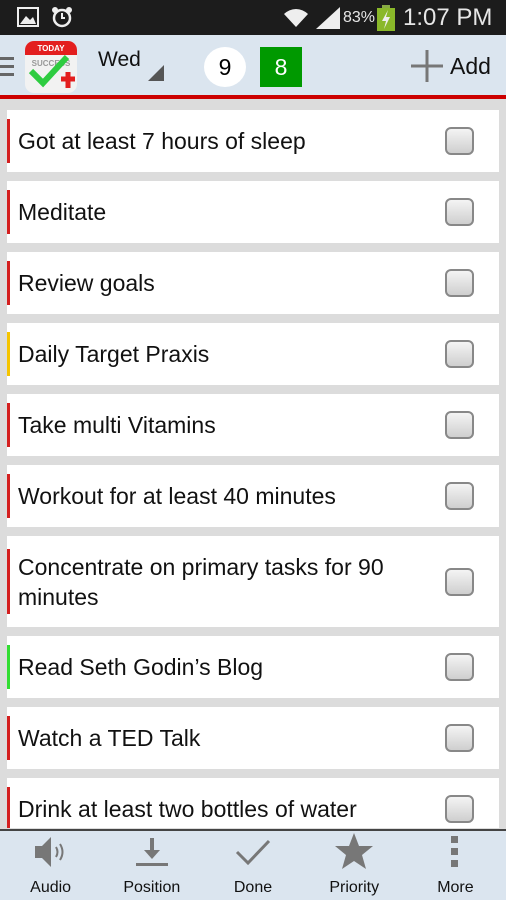  What do you see at coordinates (281, 67) in the screenshot?
I see `done-count-badge: 8` at bounding box center [281, 67].